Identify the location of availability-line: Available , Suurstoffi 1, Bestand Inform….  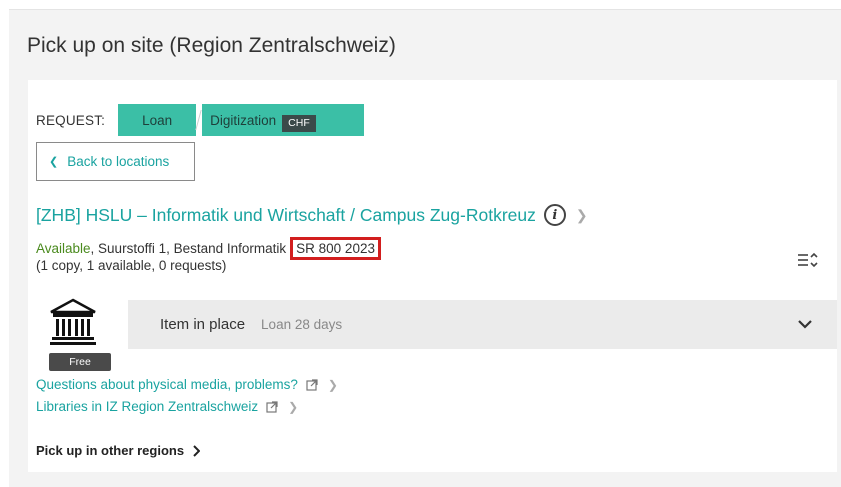
(208, 248).